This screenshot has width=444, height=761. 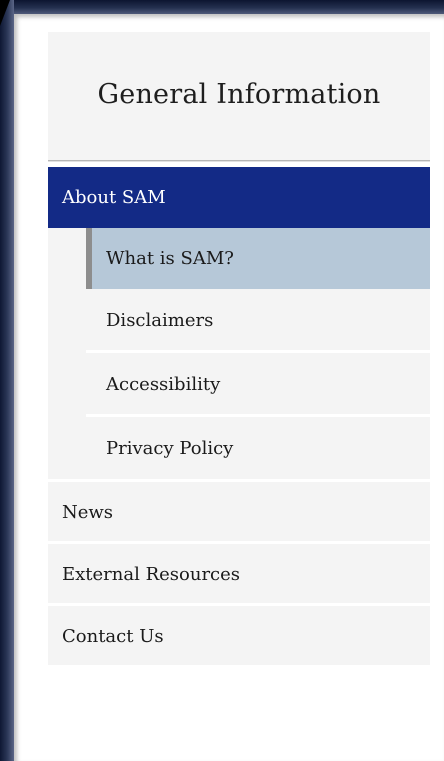 What do you see at coordinates (239, 197) in the screenshot?
I see `sidebar-item-about-sam: About SAM` at bounding box center [239, 197].